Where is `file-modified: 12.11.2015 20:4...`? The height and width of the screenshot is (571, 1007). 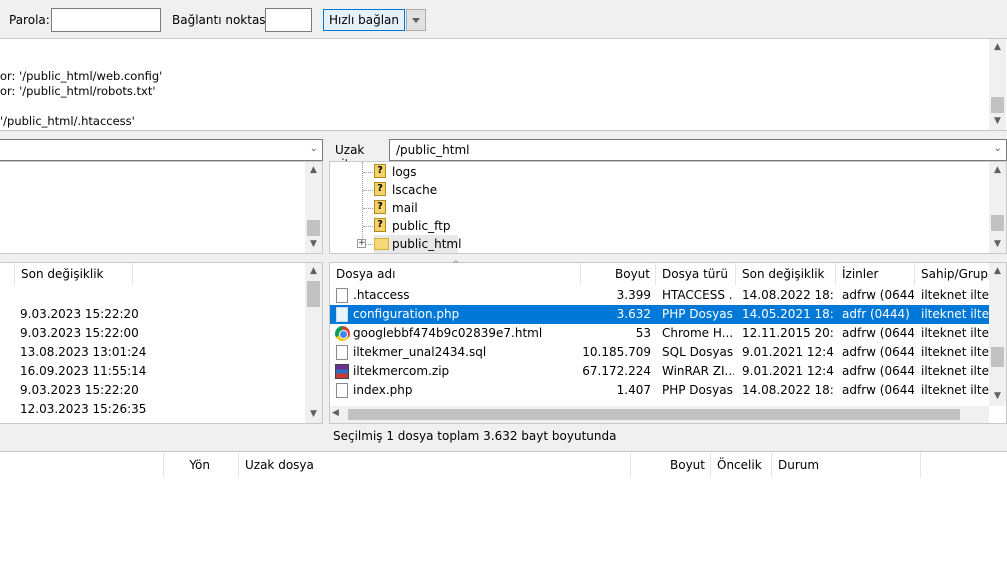
file-modified: 12.11.2015 20:4... is located at coordinates (788, 333).